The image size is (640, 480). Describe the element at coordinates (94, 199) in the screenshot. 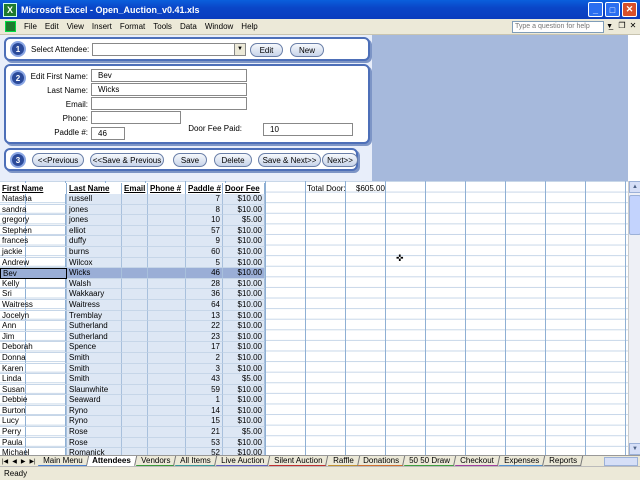

I see `table-cell: russell` at that location.